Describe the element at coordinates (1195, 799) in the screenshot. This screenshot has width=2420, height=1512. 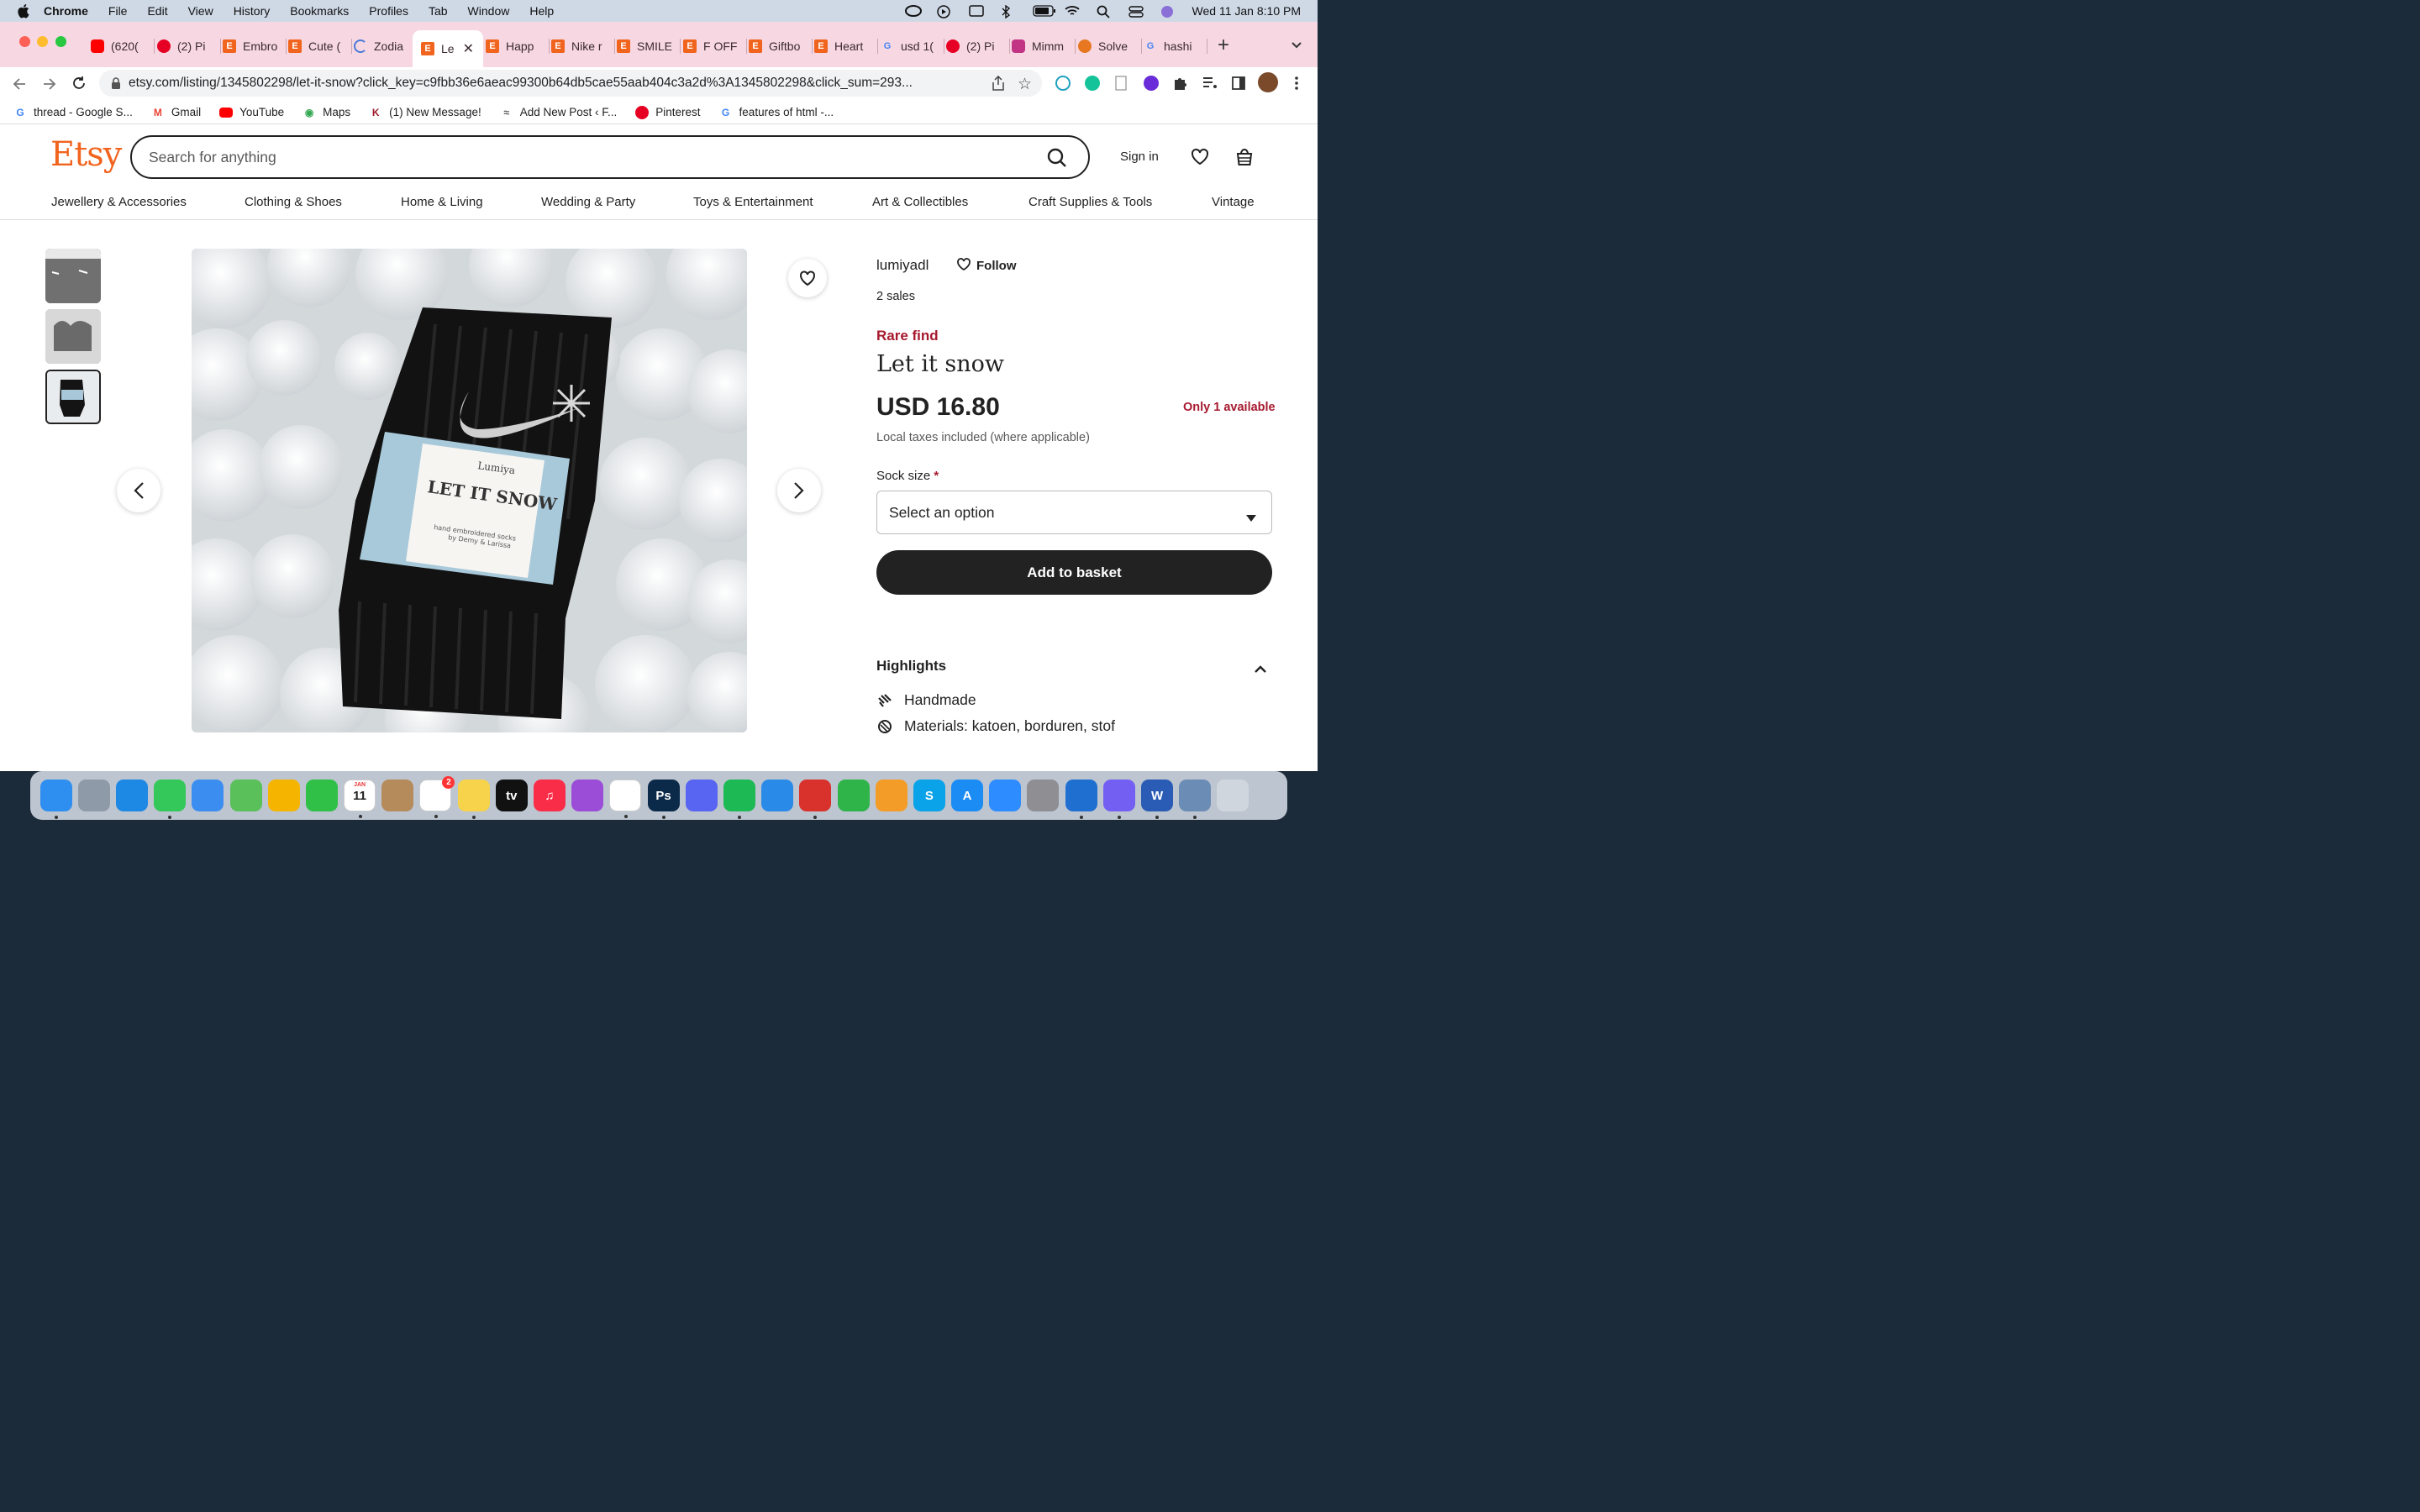
I see `preview-icon` at that location.